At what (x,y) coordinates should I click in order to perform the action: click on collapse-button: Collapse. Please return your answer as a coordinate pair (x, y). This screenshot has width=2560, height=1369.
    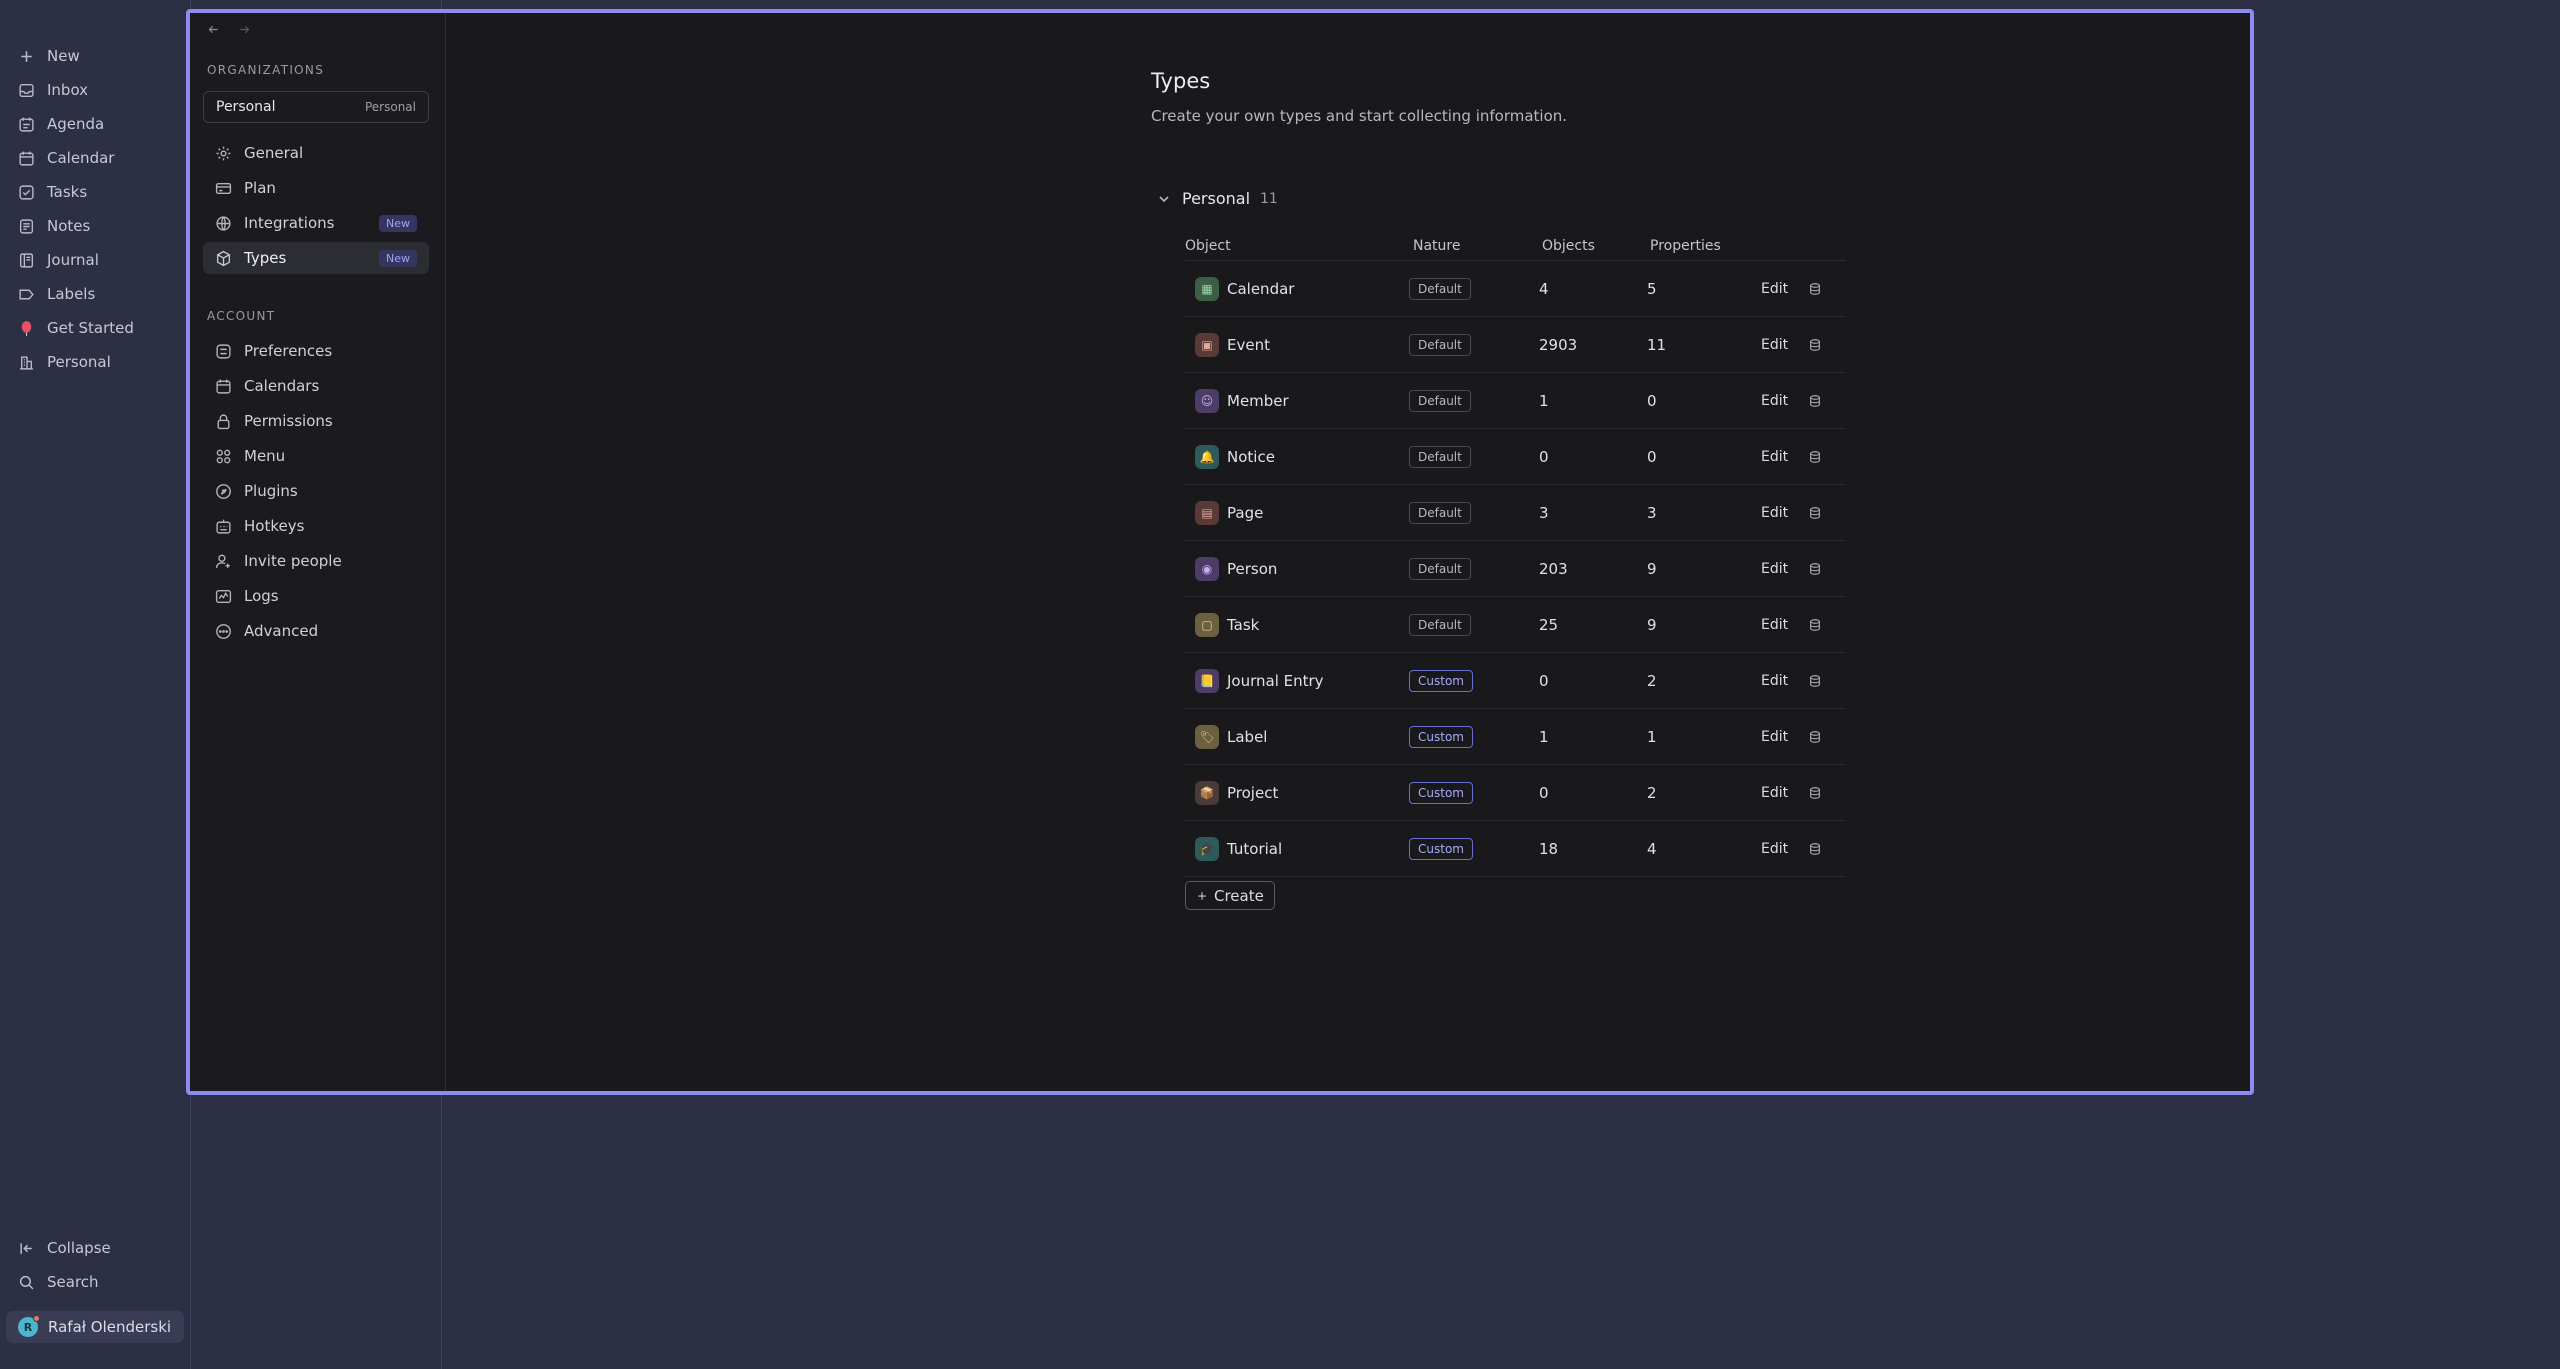
    Looking at the image, I should click on (94, 1248).